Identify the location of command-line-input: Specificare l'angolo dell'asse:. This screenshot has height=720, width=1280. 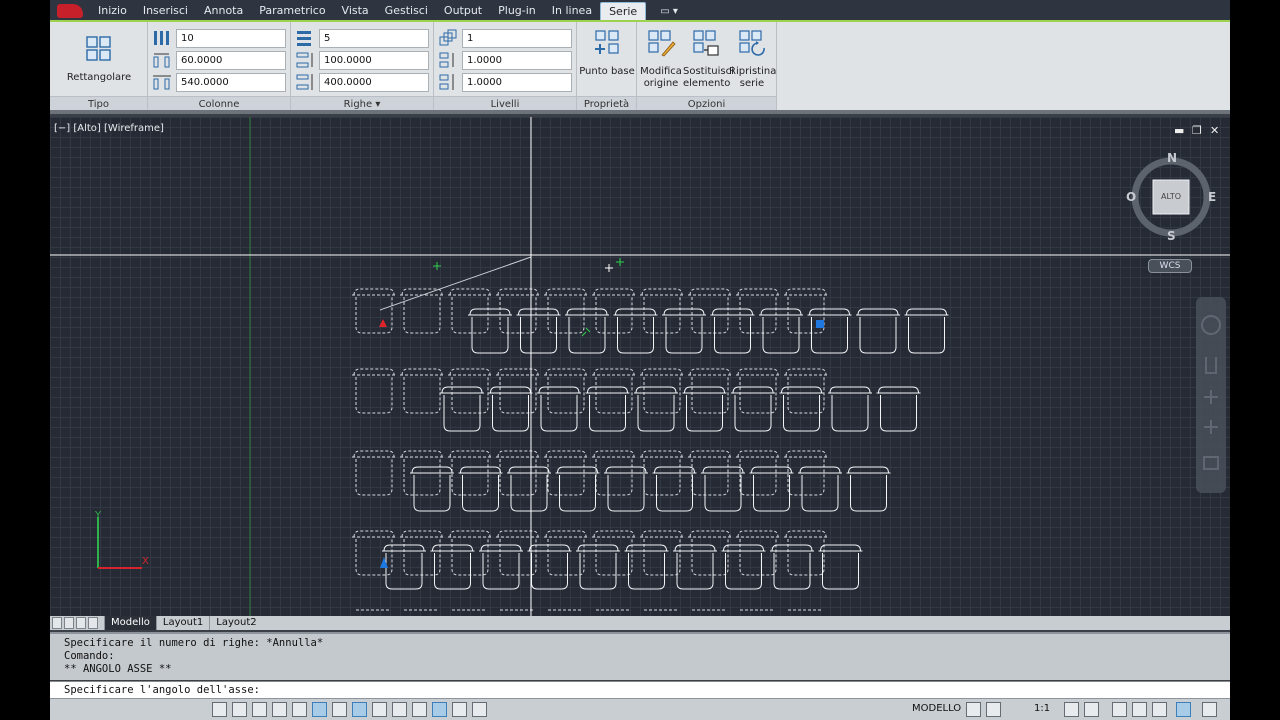
(640, 689).